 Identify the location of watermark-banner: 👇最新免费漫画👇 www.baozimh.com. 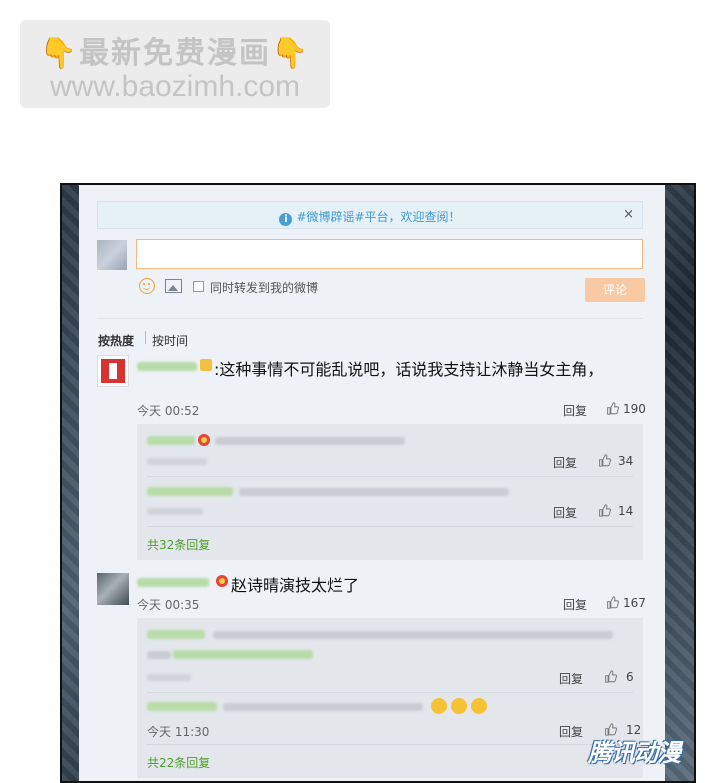
(175, 64).